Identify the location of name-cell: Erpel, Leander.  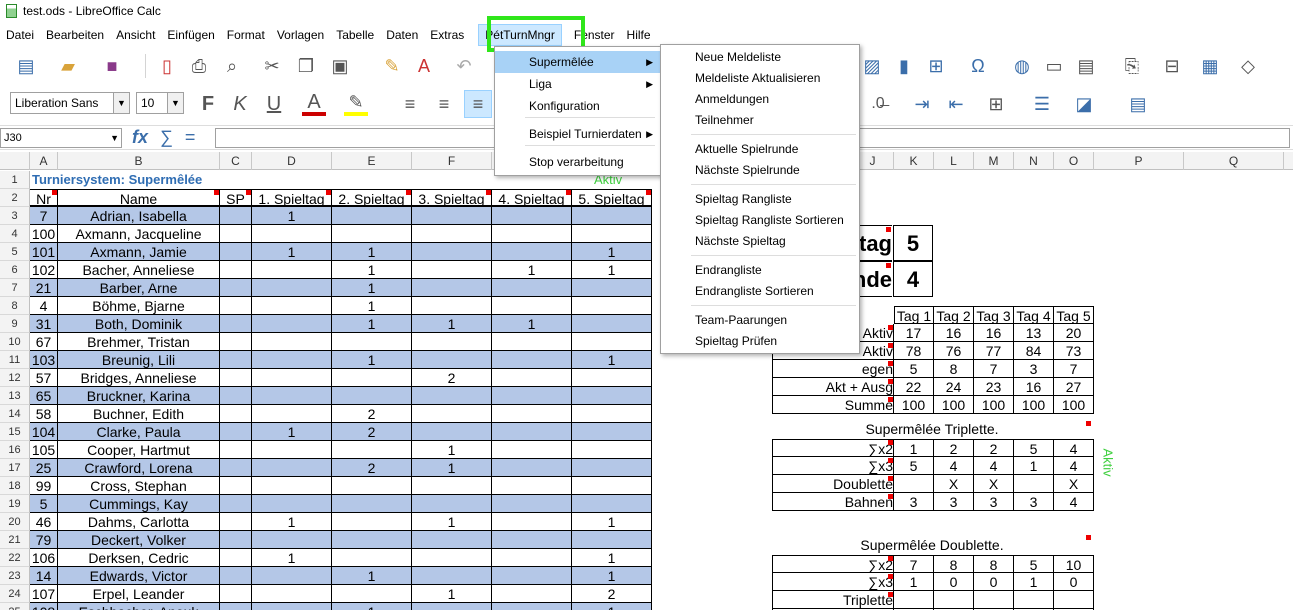
(139, 594).